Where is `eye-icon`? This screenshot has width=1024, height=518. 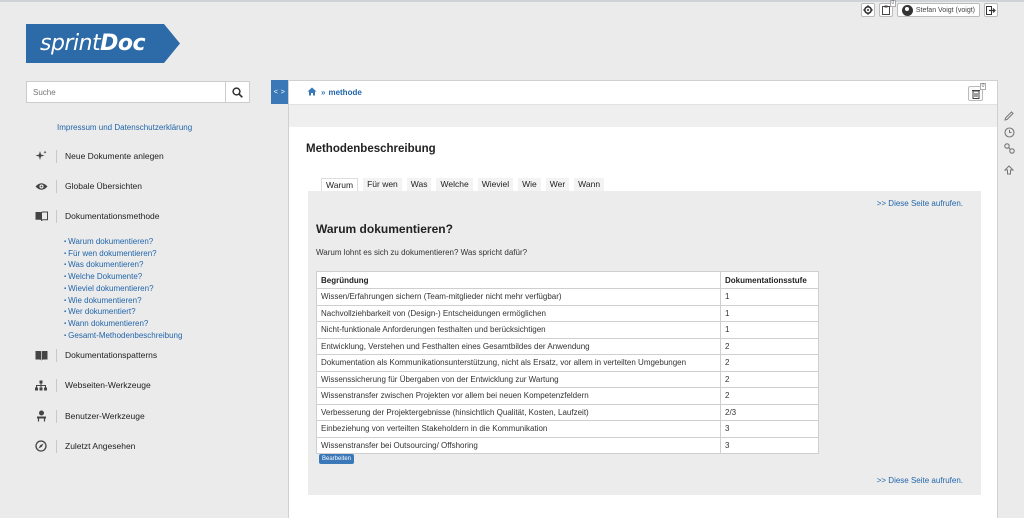
eye-icon is located at coordinates (41, 186).